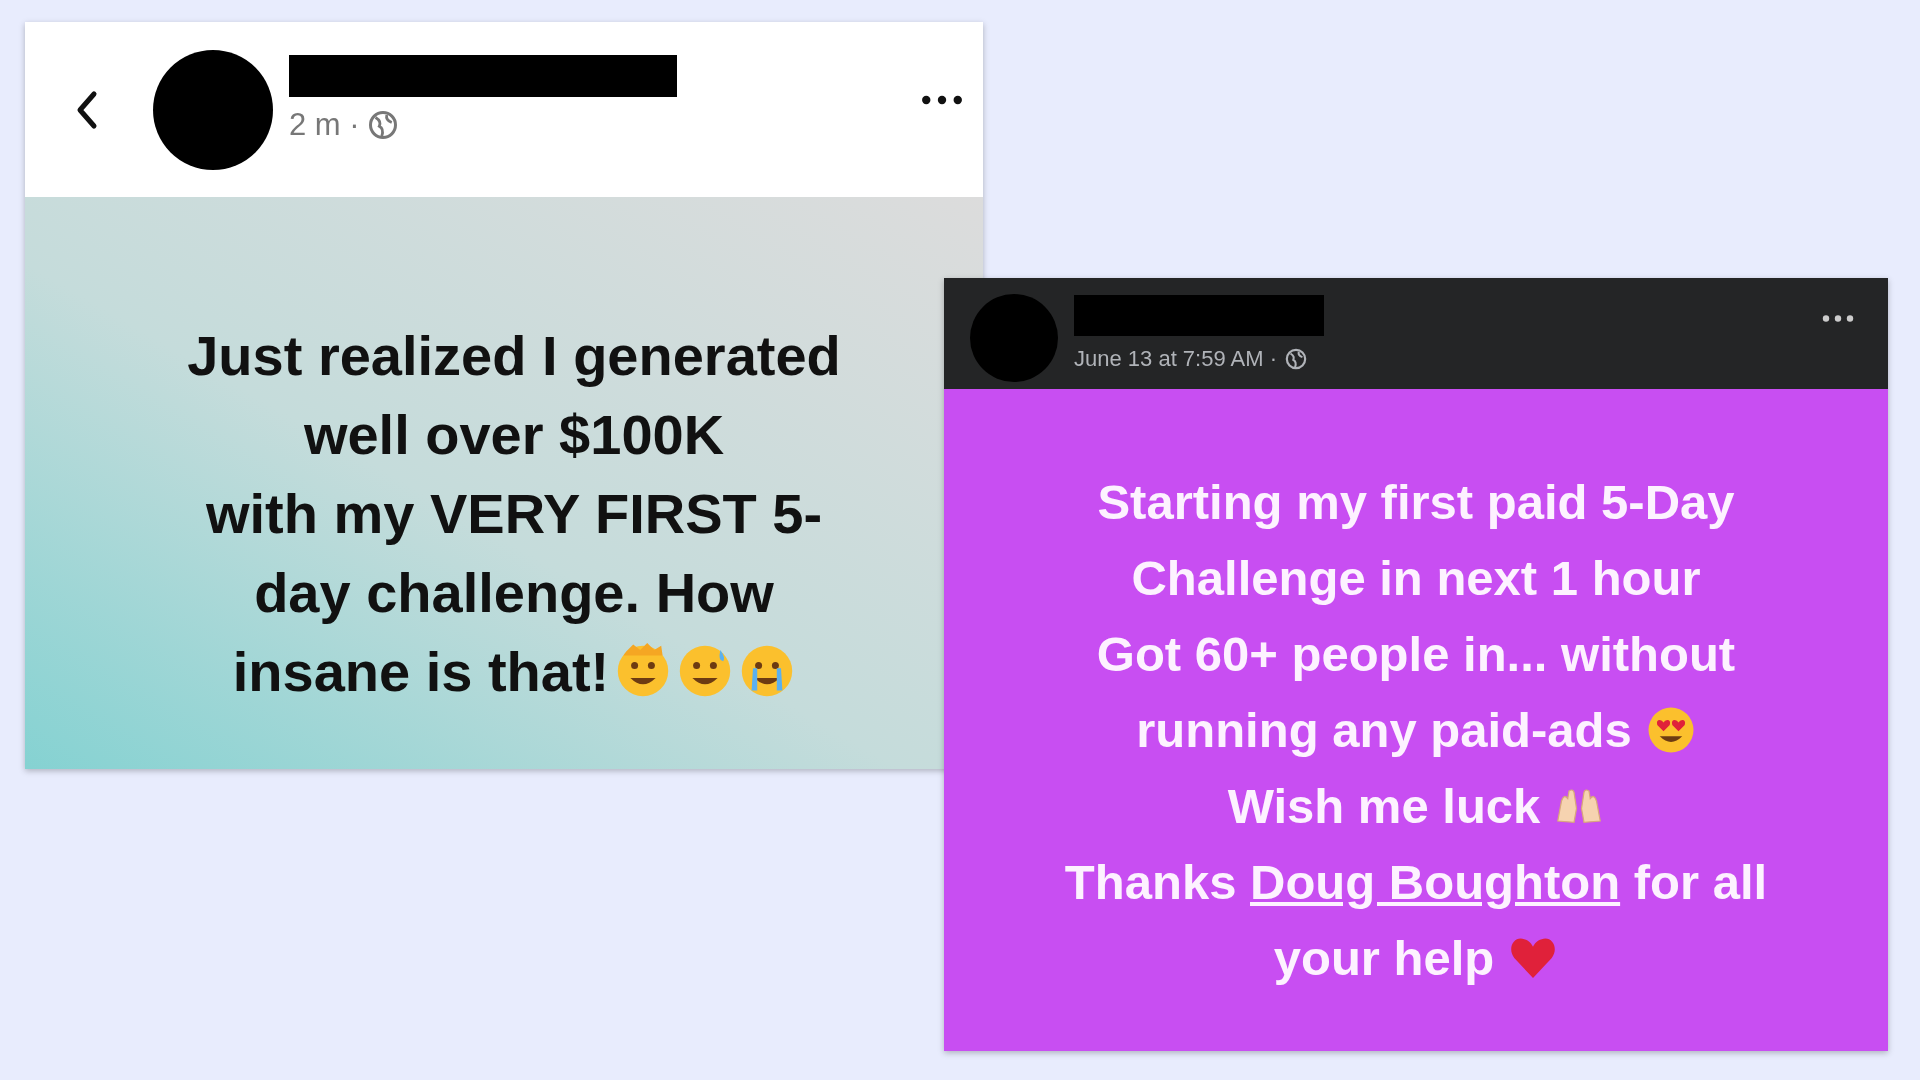  I want to click on post-text-line: Got 60+ people in... without, so click(1416, 654).